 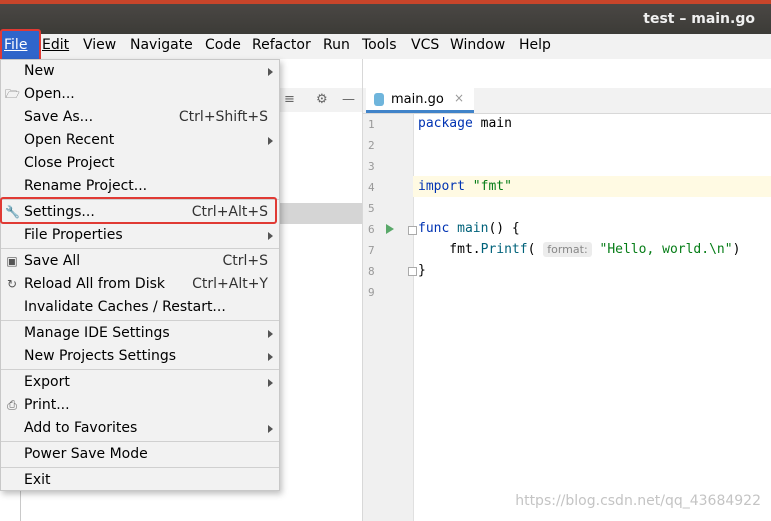 I want to click on menu-item-manage-ide-settings: Manage IDE Settings, so click(x=140, y=333).